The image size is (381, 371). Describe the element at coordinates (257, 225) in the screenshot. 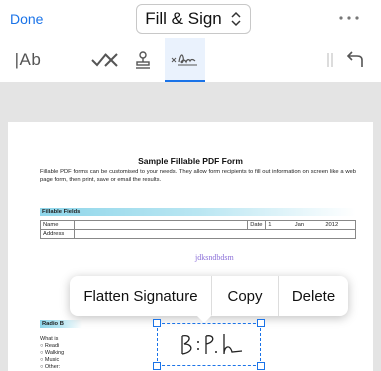

I see `date-label: Date` at that location.